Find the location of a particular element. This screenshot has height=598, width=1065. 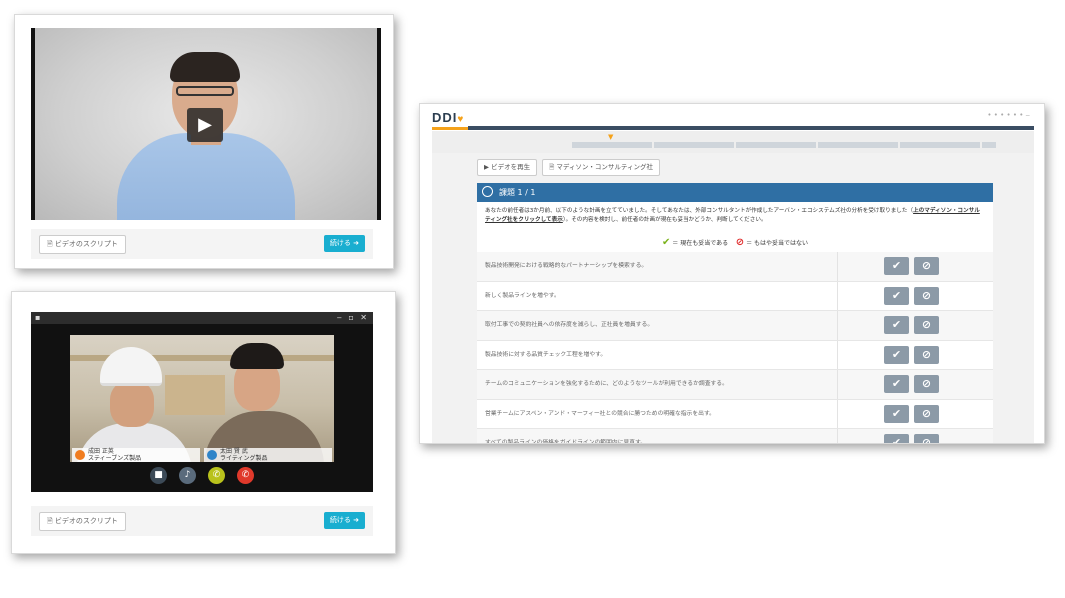

presenter-hair is located at coordinates (205, 67).